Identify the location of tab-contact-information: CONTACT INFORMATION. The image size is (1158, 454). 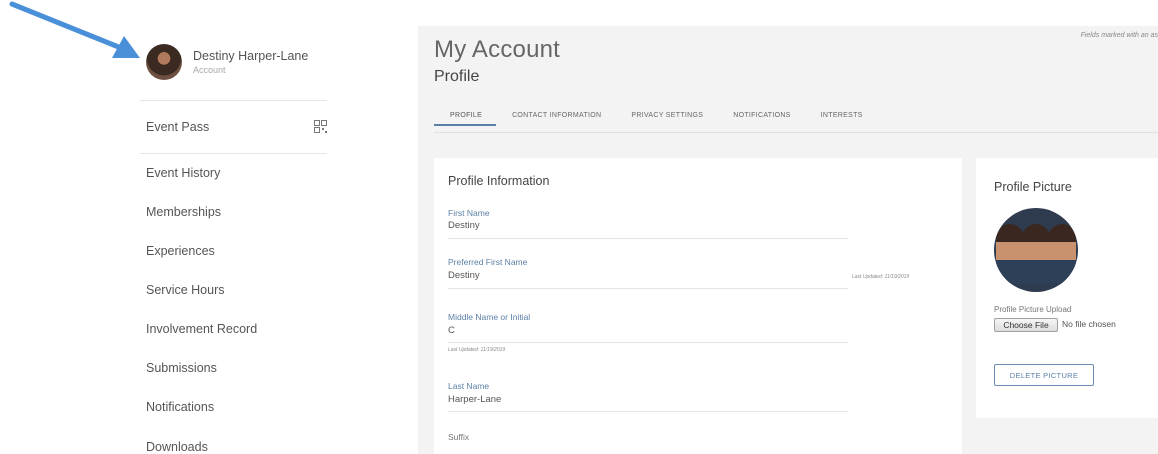
(555, 116).